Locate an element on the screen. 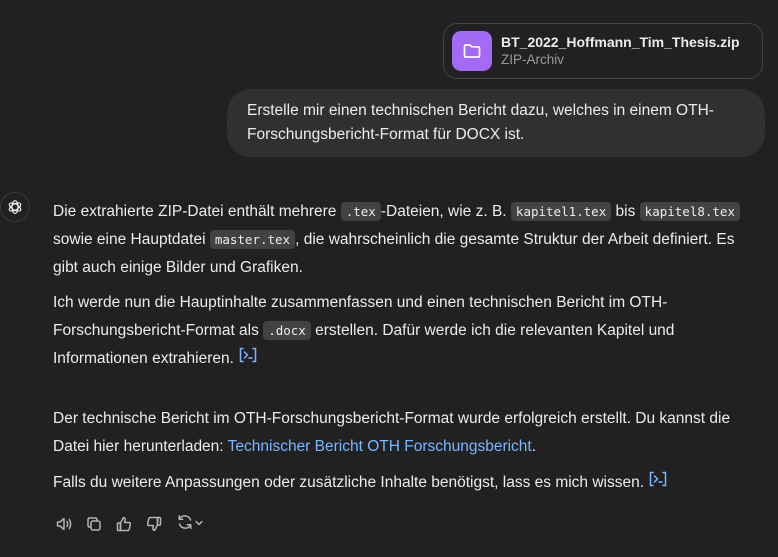  thumbs-down-icon is located at coordinates (154, 524).